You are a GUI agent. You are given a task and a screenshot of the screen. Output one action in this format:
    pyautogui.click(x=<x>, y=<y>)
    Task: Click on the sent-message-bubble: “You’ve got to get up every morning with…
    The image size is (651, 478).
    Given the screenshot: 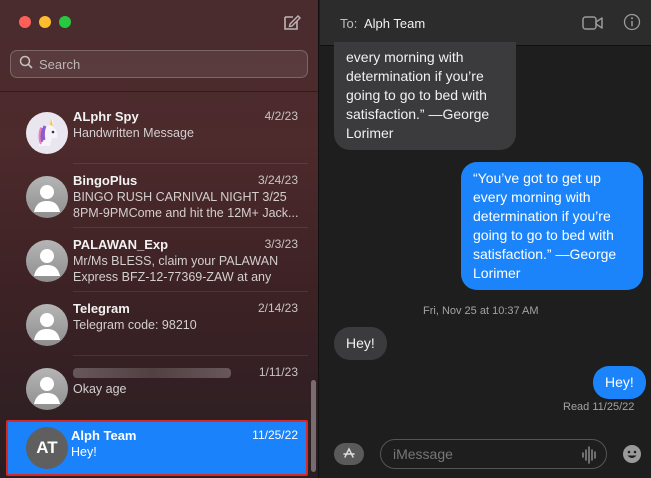 What is the action you would take?
    pyautogui.click(x=552, y=226)
    